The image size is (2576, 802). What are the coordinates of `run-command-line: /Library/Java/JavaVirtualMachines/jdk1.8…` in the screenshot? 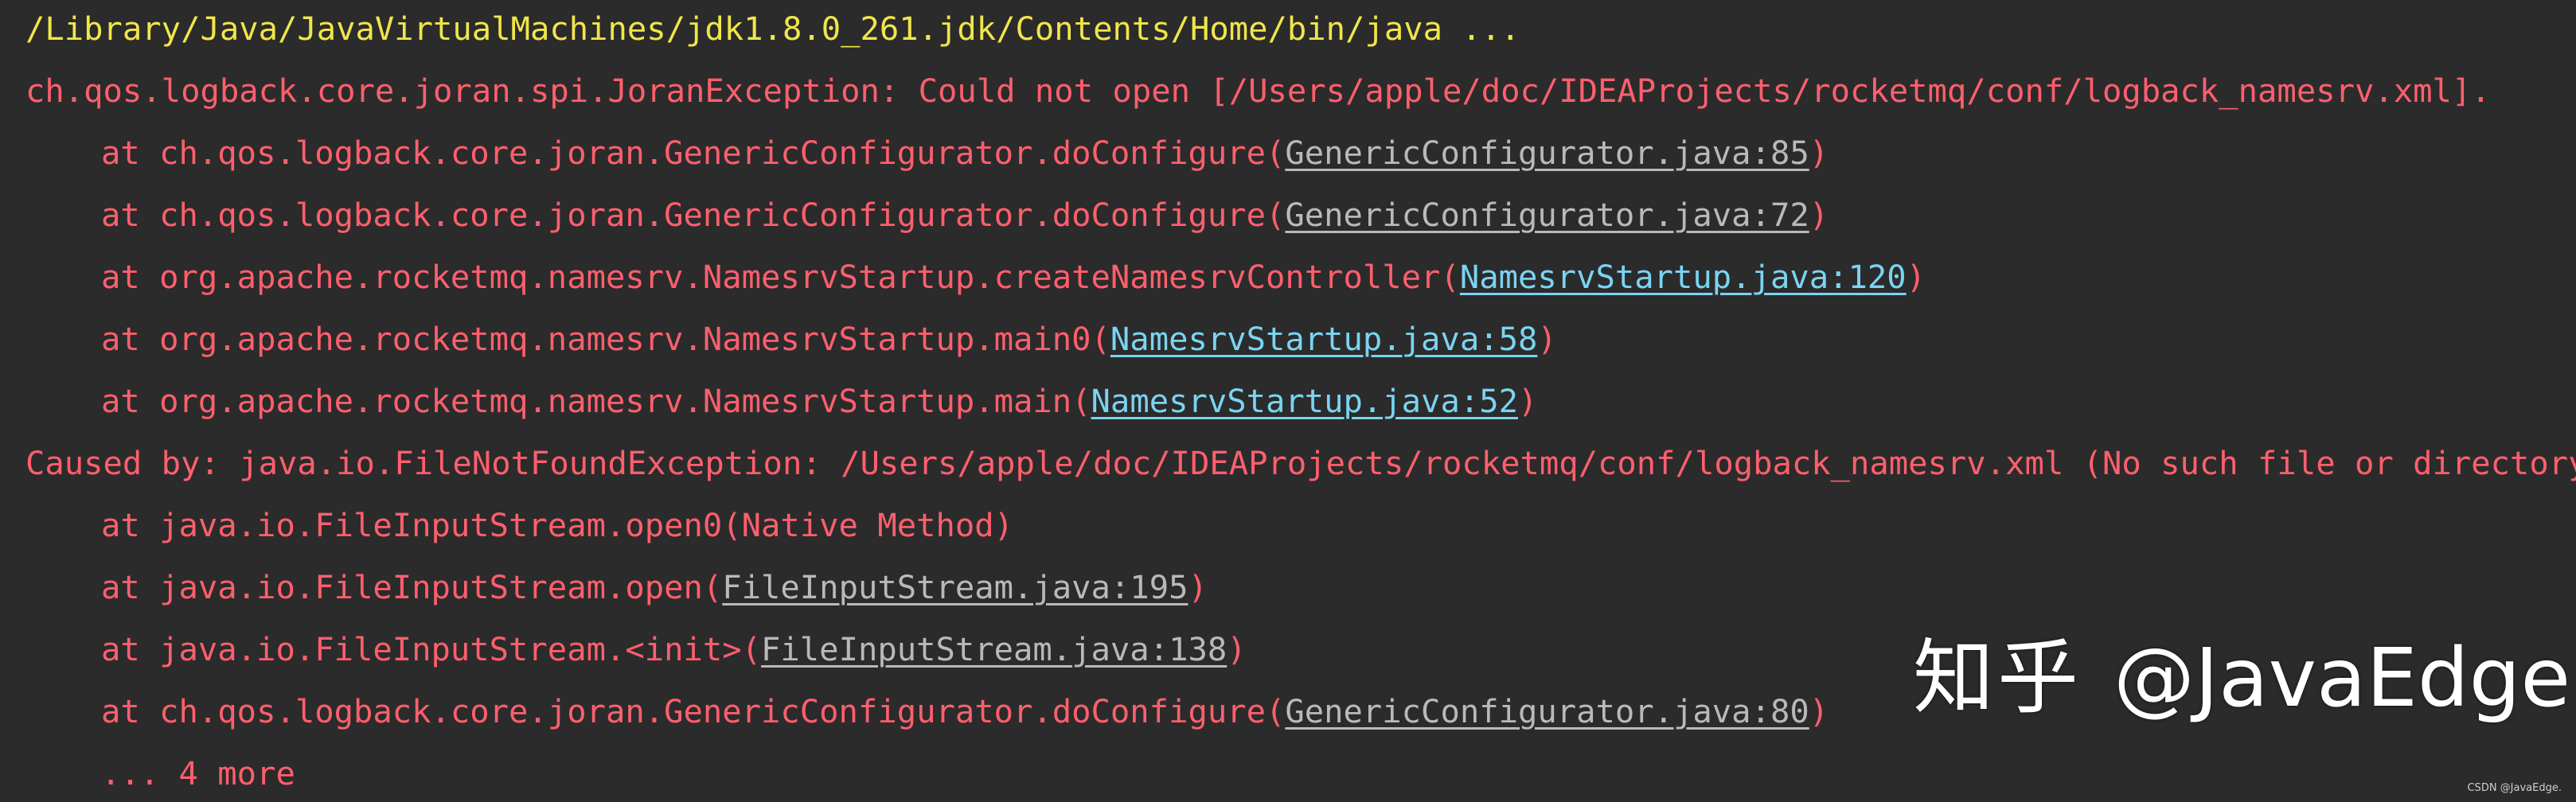 It's located at (772, 29).